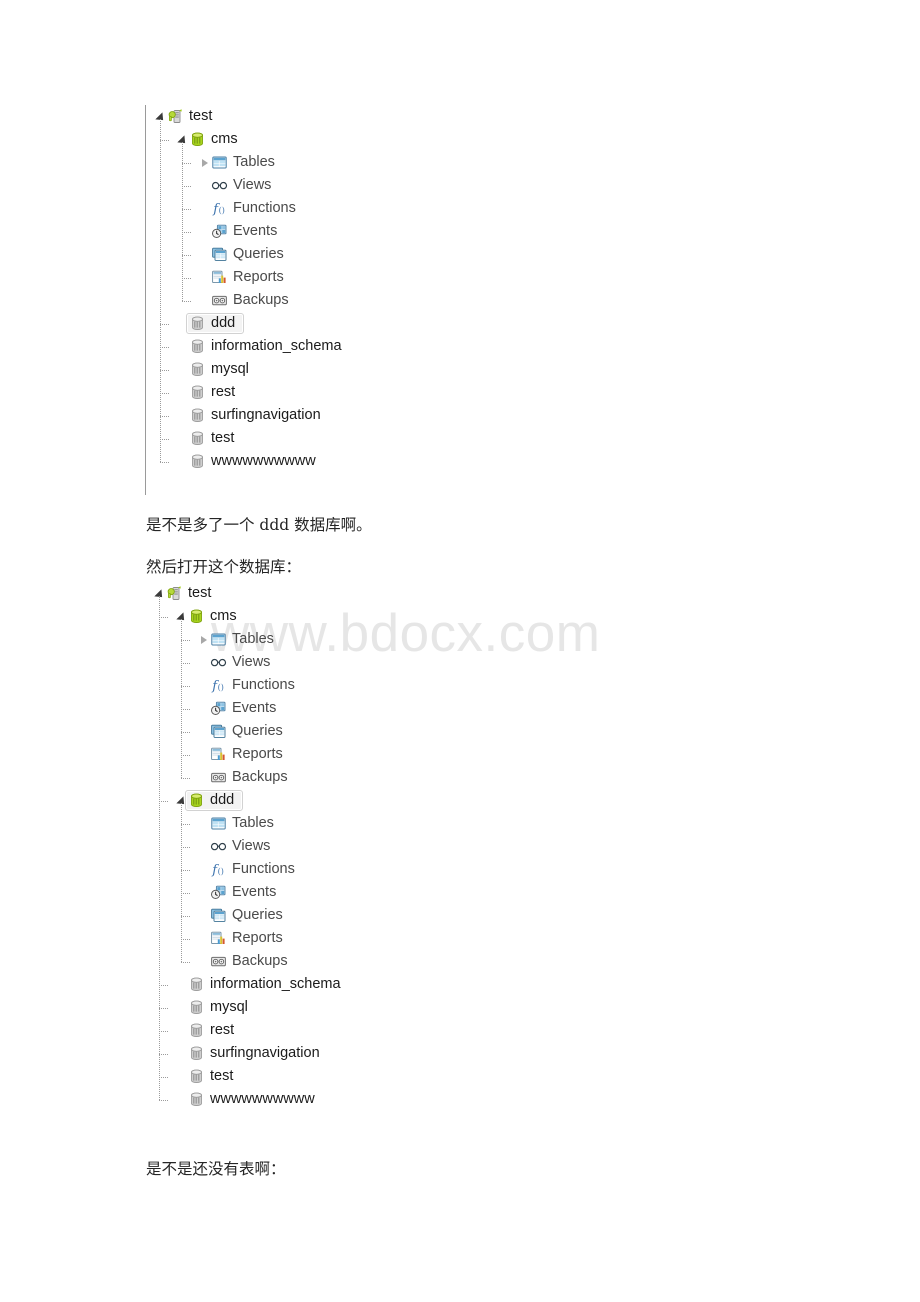 Image resolution: width=920 pixels, height=1302 pixels. I want to click on node-content: surfingnavigation, so click(255, 415).